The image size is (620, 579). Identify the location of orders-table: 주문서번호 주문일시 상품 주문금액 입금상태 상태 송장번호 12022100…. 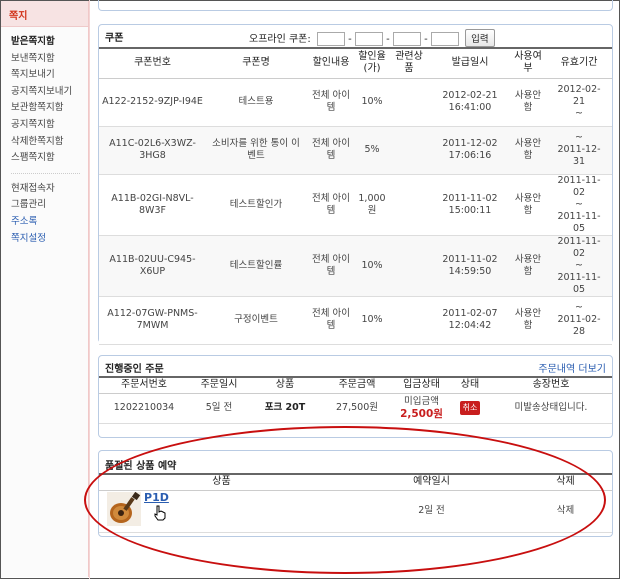
(355, 400).